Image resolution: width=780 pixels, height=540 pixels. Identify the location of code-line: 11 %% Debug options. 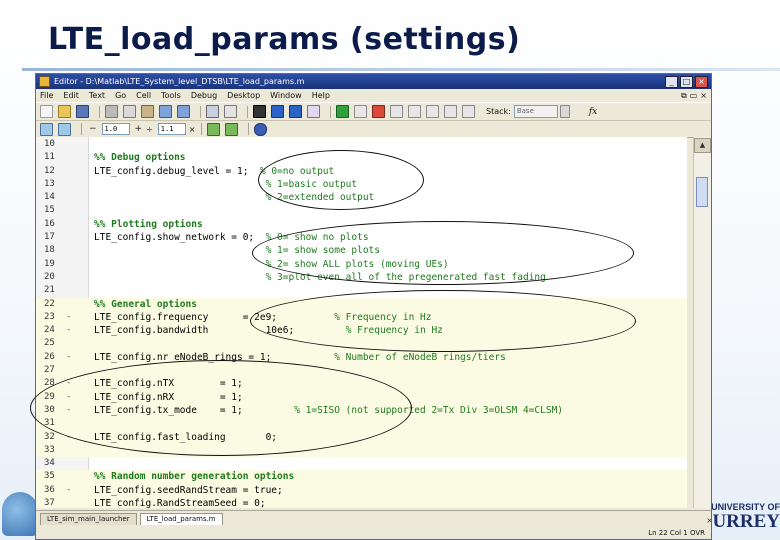
(361, 157).